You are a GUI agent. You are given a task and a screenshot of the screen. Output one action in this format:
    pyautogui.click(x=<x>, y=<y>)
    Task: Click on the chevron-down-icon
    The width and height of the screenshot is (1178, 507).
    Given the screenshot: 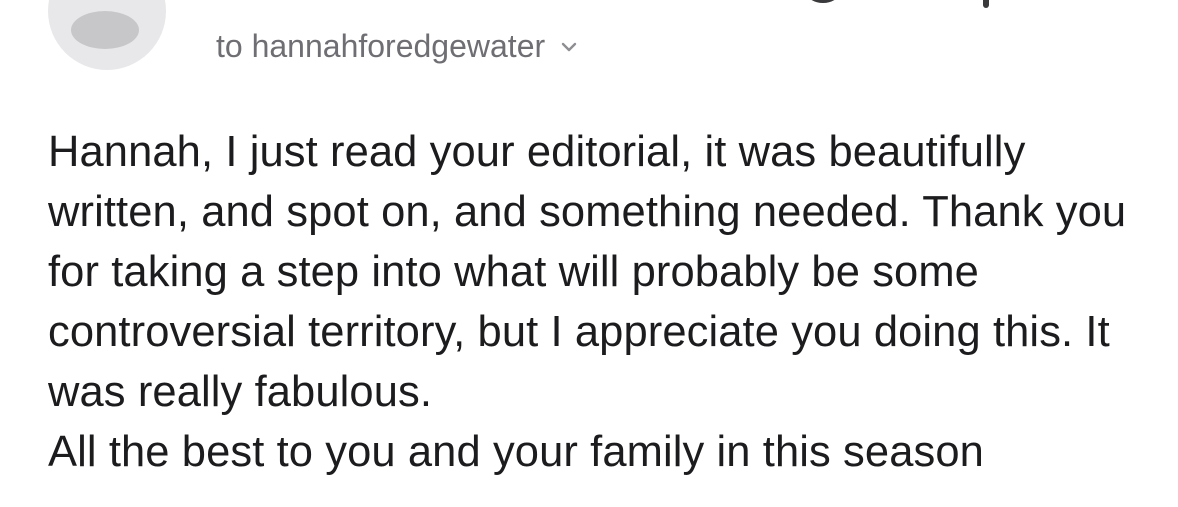 What is the action you would take?
    pyautogui.click(x=569, y=47)
    